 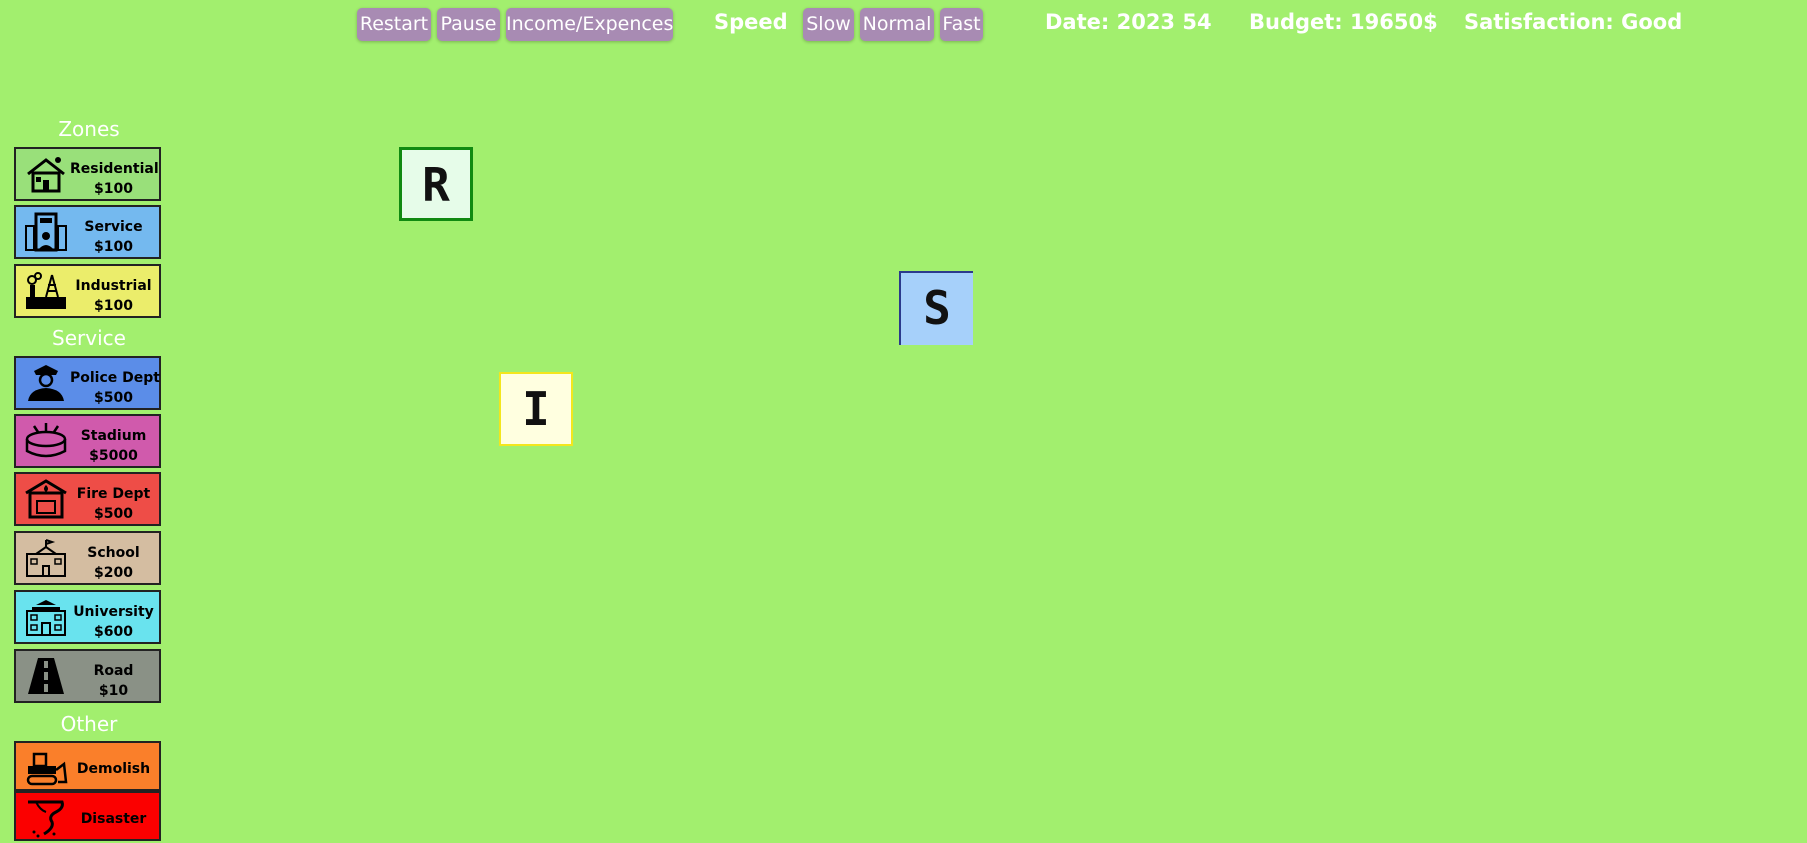 I want to click on residential-tile: R, so click(x=436, y=184).